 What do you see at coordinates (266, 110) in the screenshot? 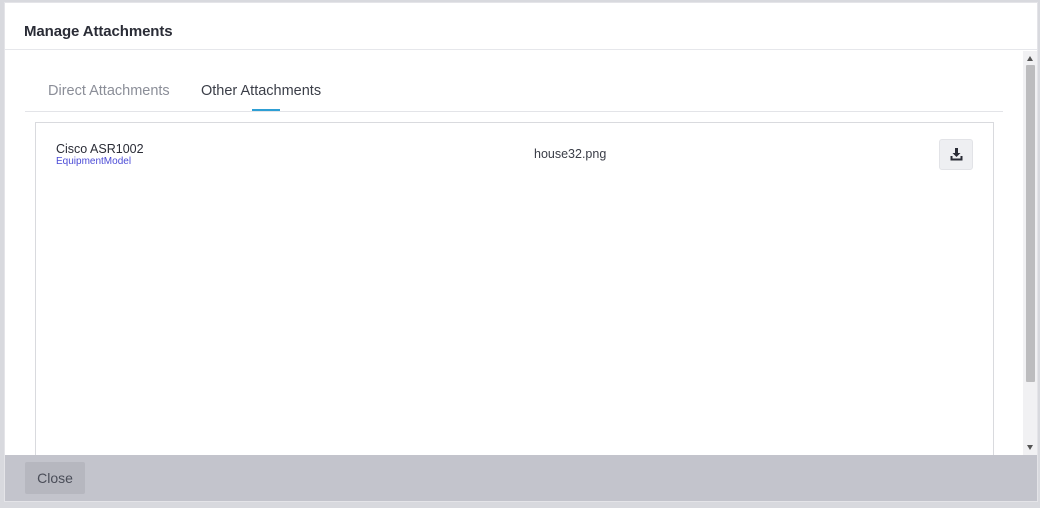
I see `active-tab-indicator` at bounding box center [266, 110].